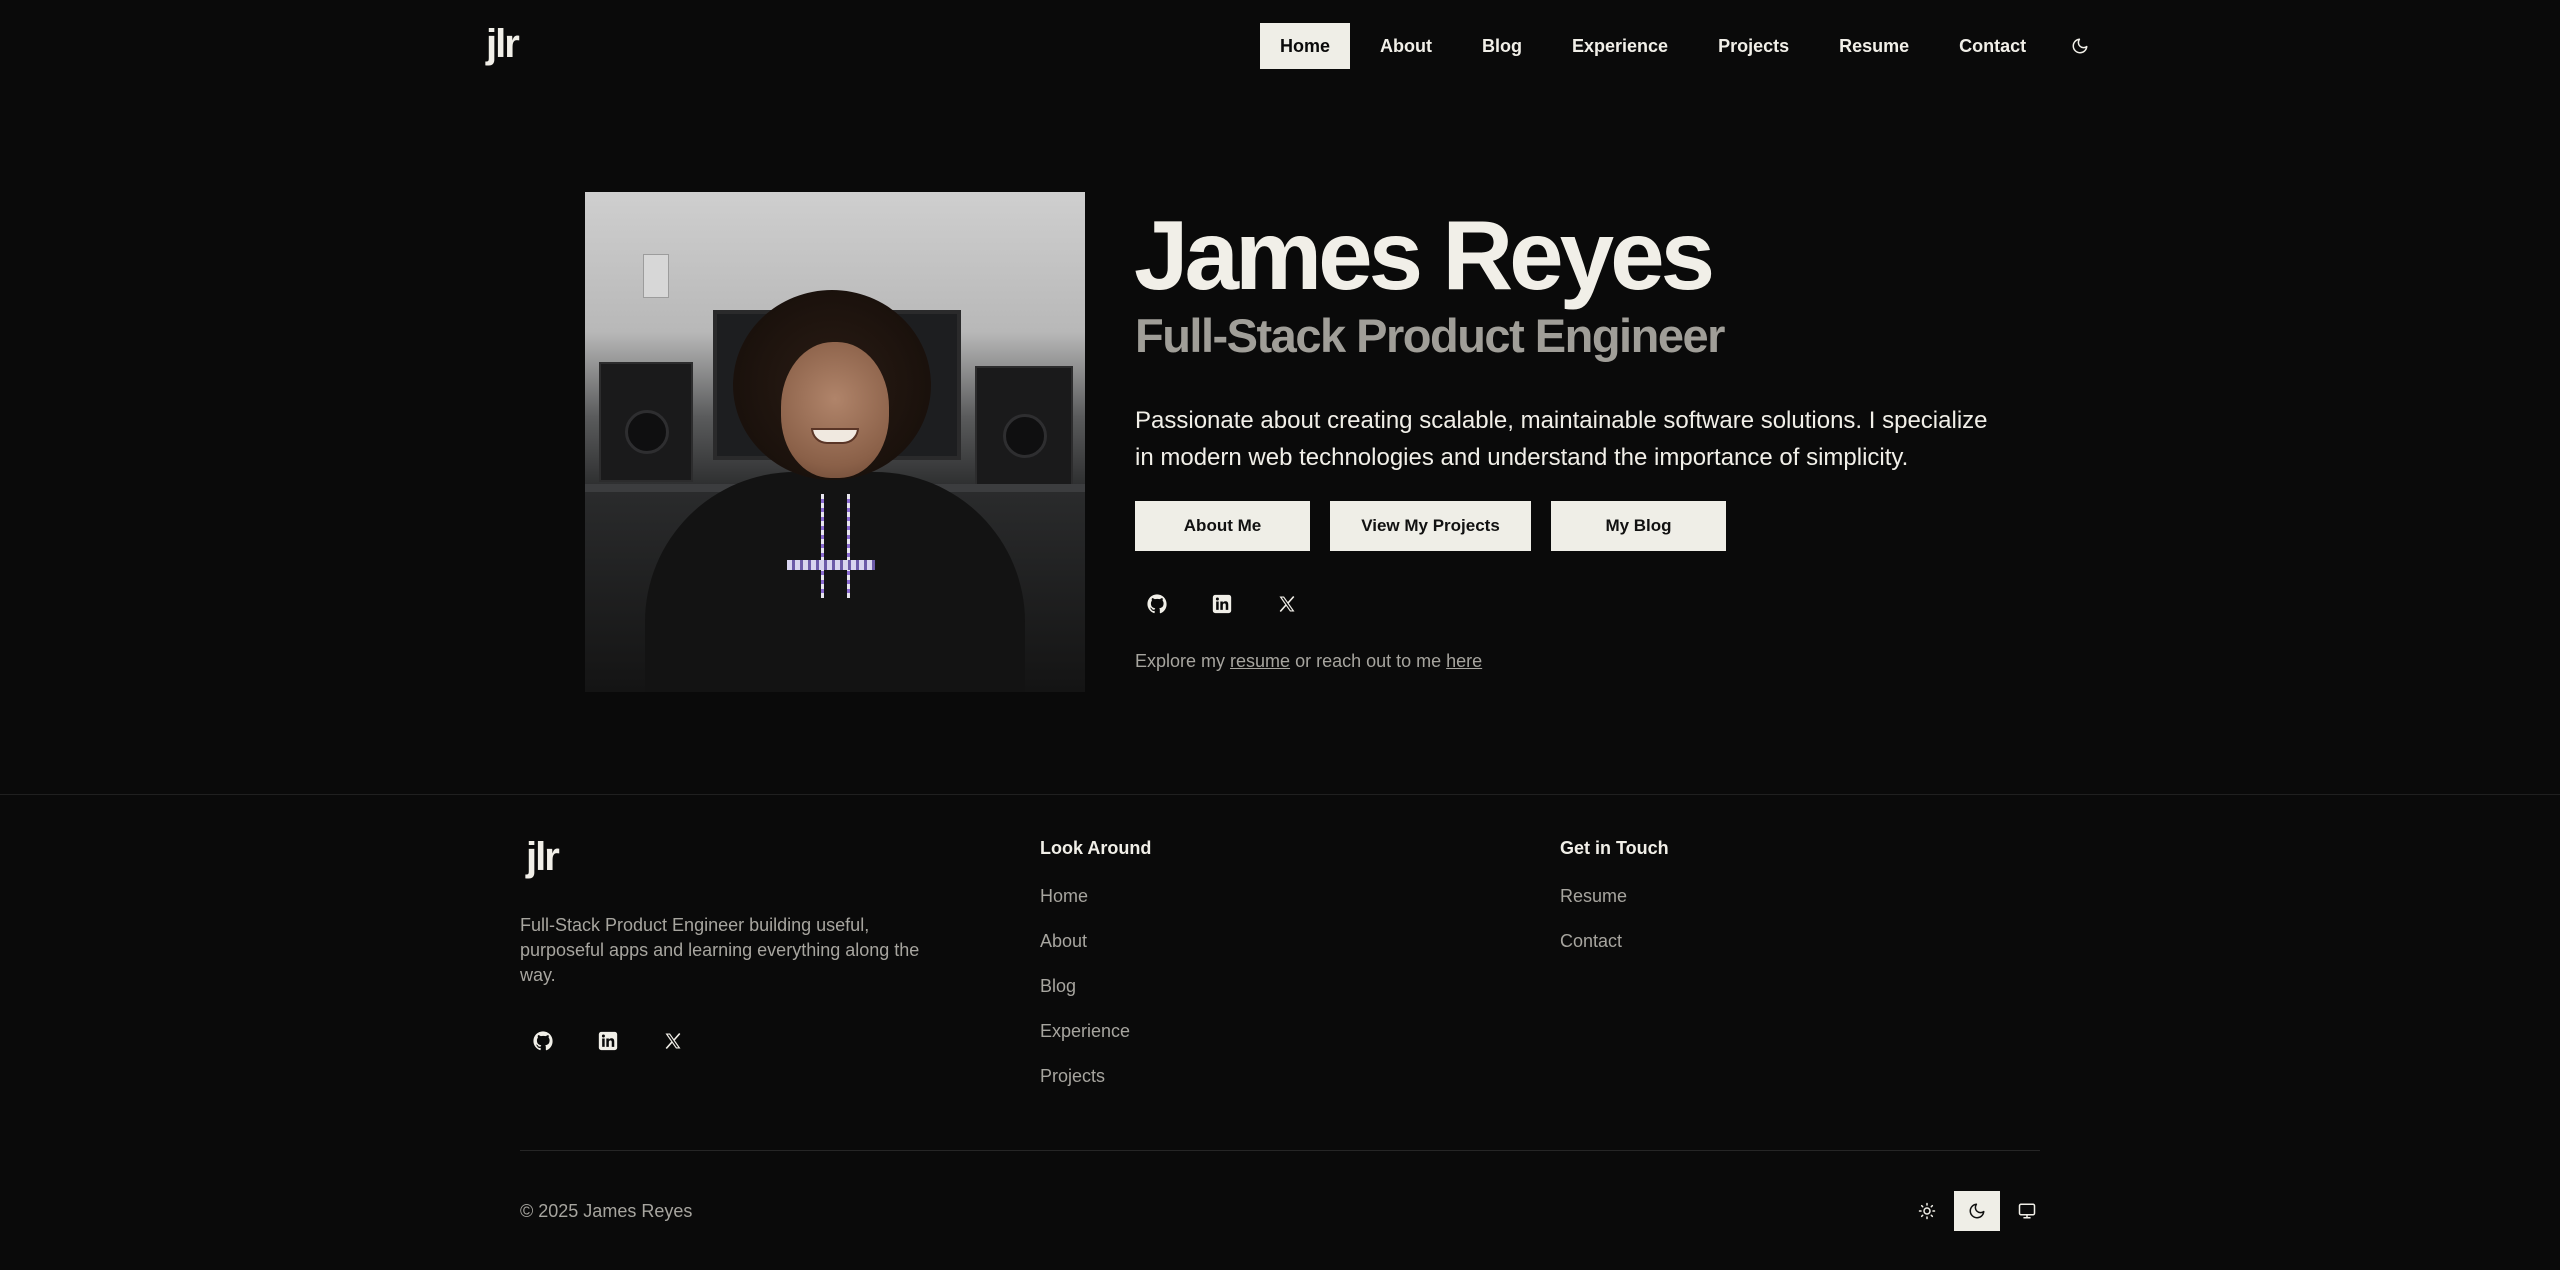  Describe the element at coordinates (1753, 46) in the screenshot. I see `nav-item-projects: Projects` at that location.